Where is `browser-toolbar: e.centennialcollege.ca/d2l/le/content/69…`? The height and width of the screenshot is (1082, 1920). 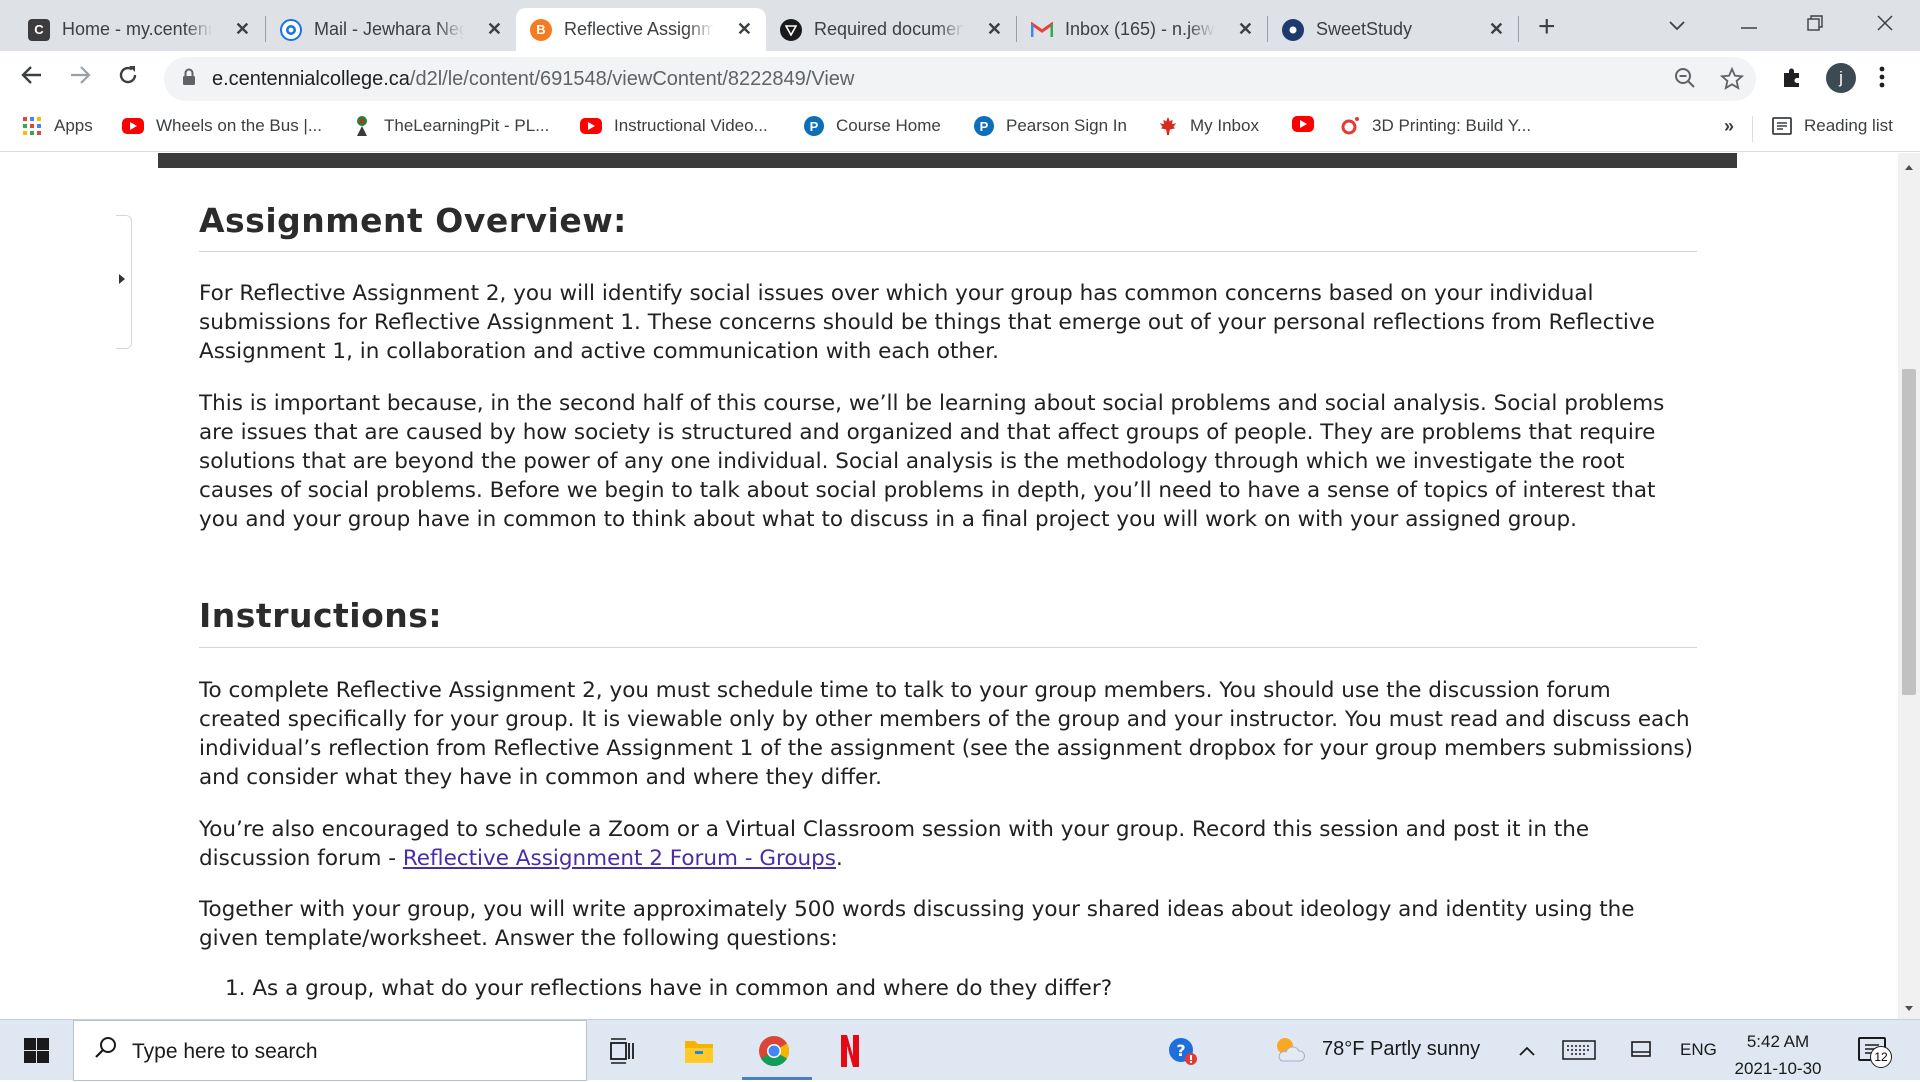
browser-toolbar: e.centennialcollege.ca/d2l/le/content/69… is located at coordinates (960, 78).